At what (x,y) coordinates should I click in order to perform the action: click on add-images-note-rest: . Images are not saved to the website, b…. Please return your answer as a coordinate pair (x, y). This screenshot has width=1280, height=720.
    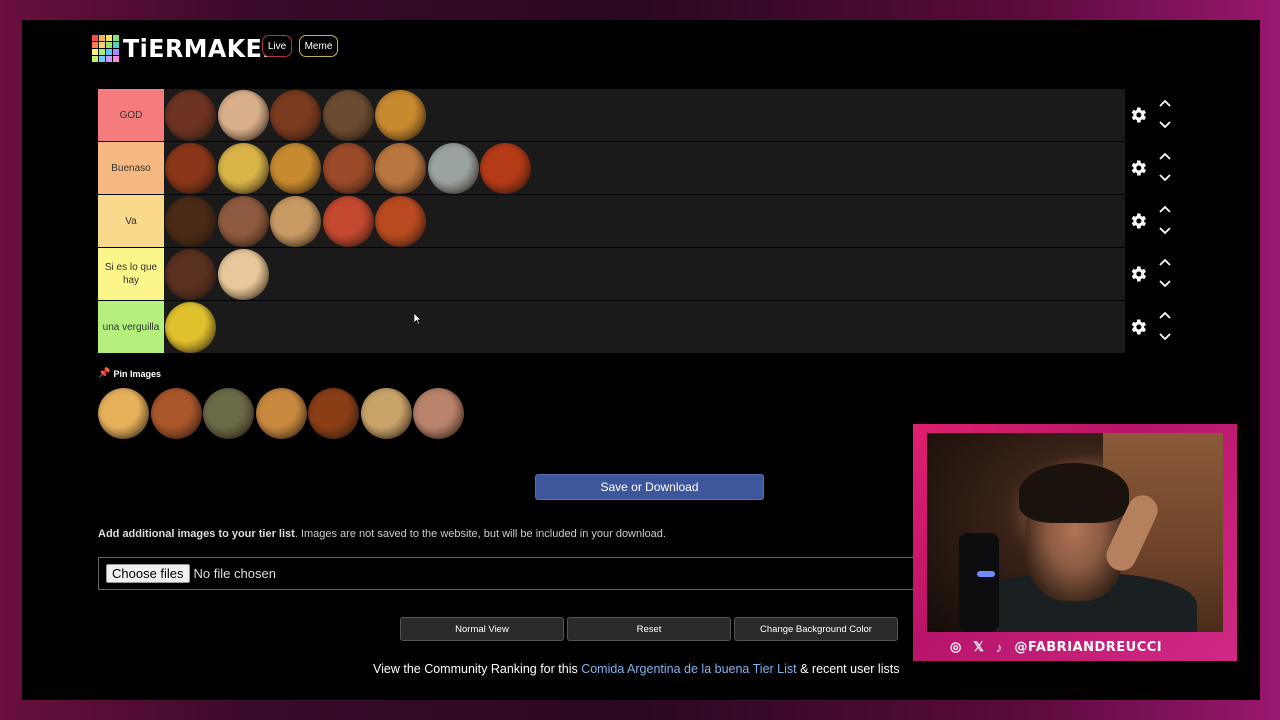
    Looking at the image, I should click on (480, 534).